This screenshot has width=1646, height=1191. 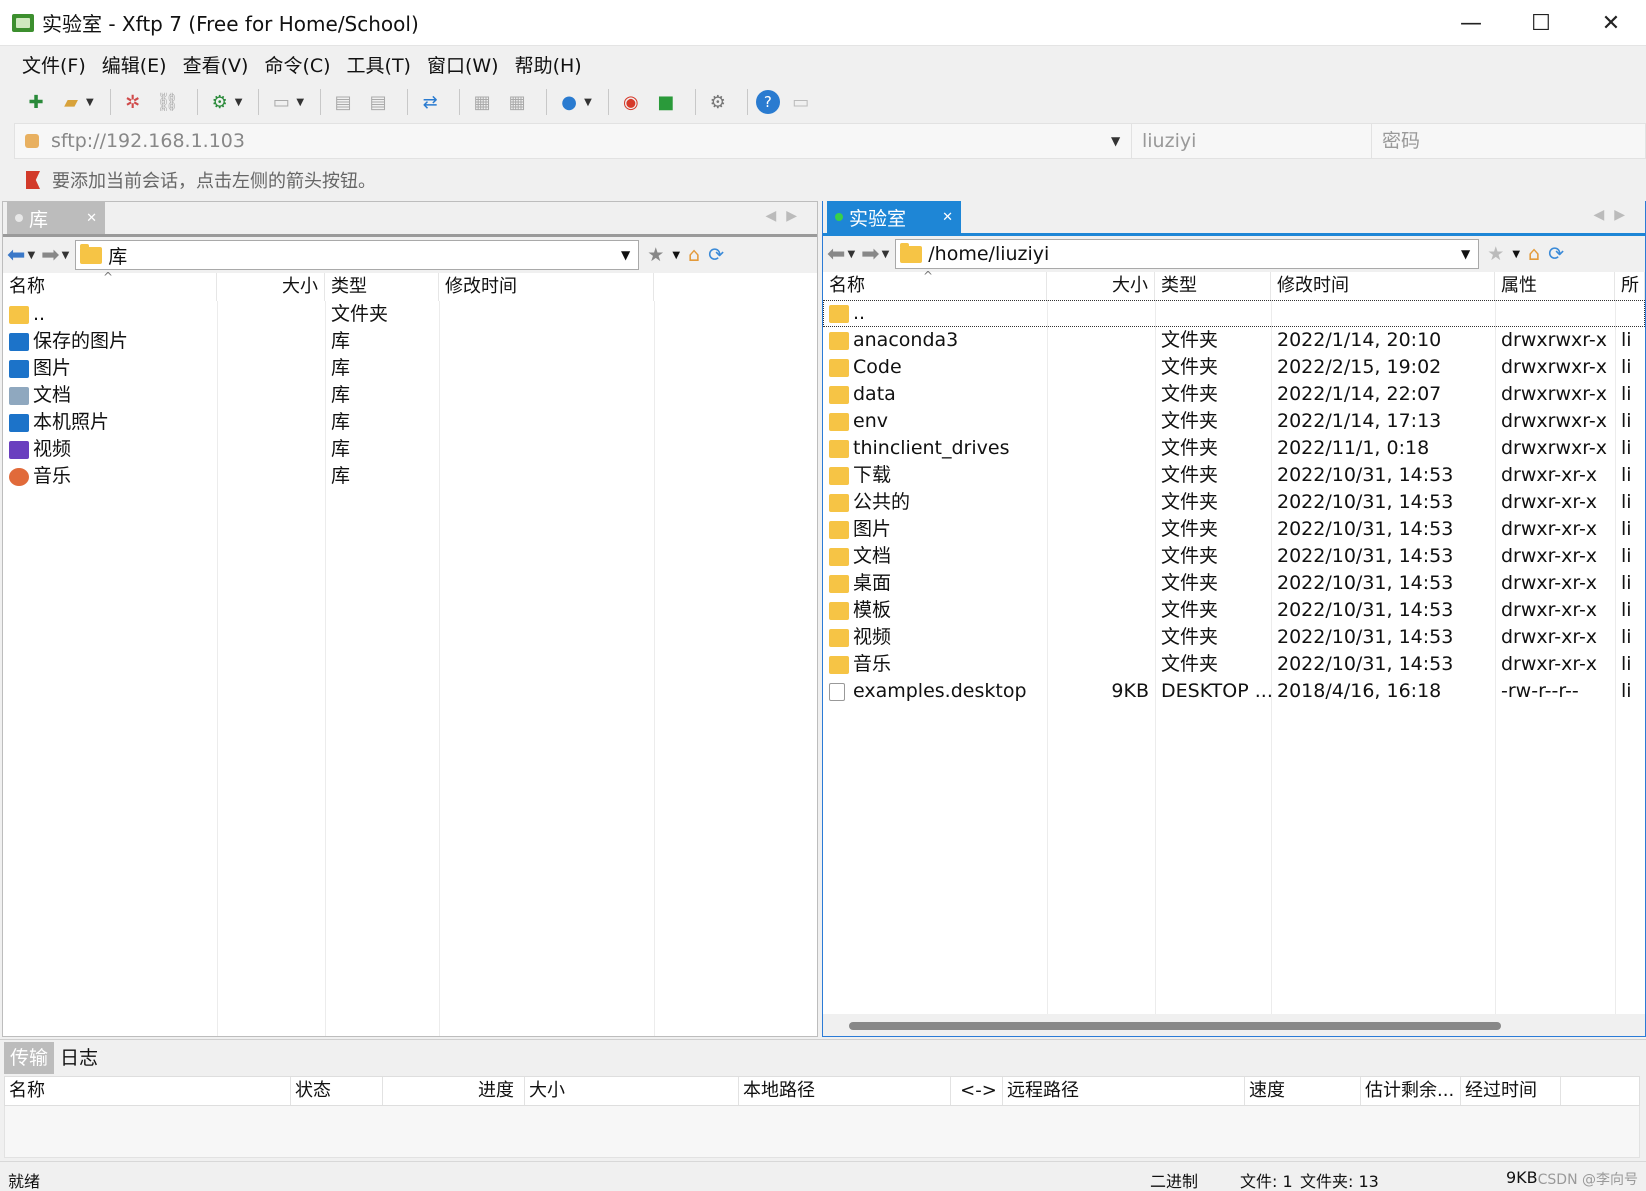 What do you see at coordinates (845, 1091) in the screenshot?
I see `col-local-path: 本地路径` at bounding box center [845, 1091].